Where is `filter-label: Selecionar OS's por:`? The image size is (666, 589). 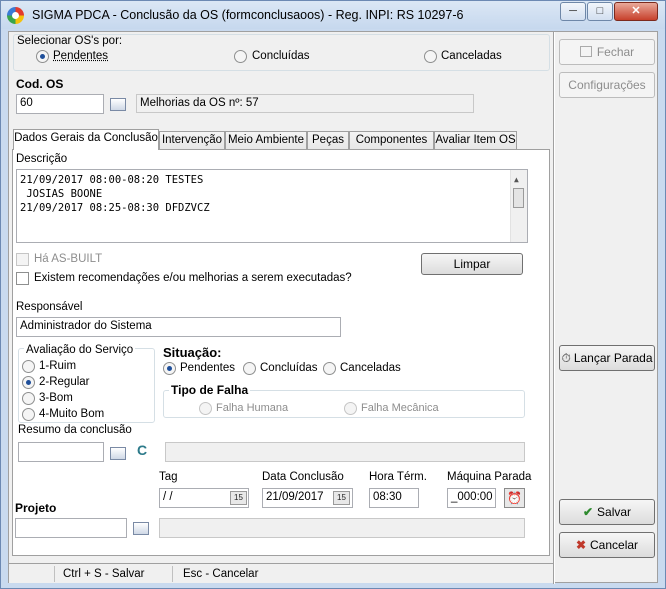 filter-label: Selecionar OS's por: is located at coordinates (70, 41).